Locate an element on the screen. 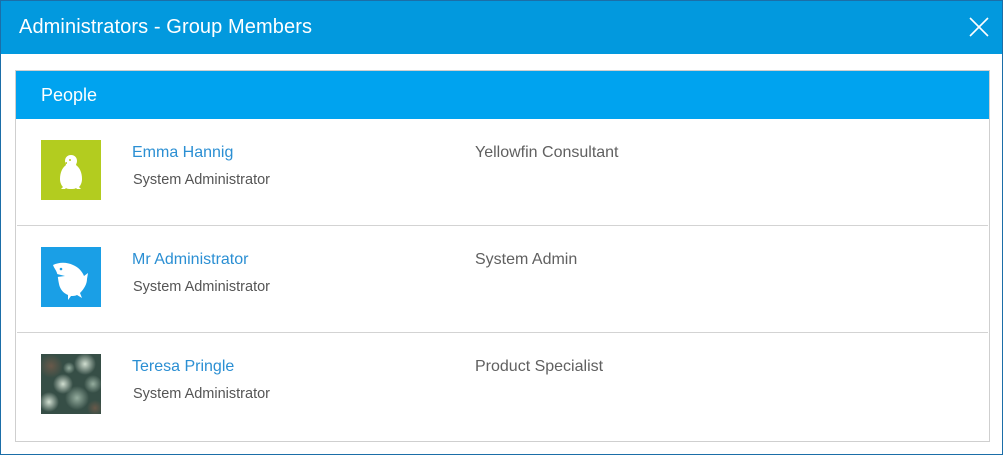  member-job-title: System Admin is located at coordinates (526, 259).